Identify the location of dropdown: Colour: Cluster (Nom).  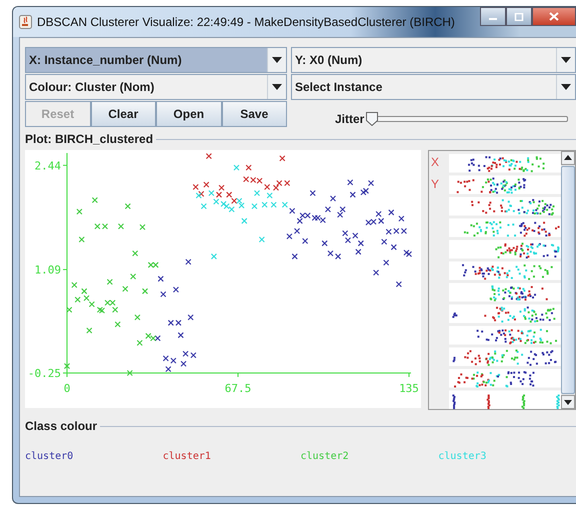
(156, 87).